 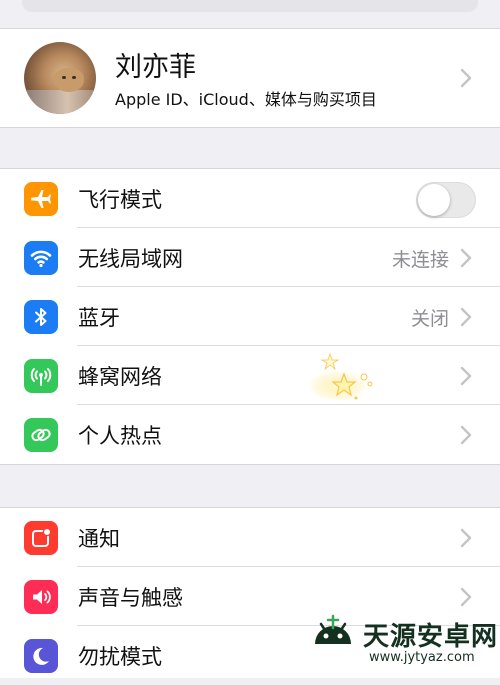 What do you see at coordinates (431, 637) in the screenshot?
I see `watermark-title: 天源安卓网` at bounding box center [431, 637].